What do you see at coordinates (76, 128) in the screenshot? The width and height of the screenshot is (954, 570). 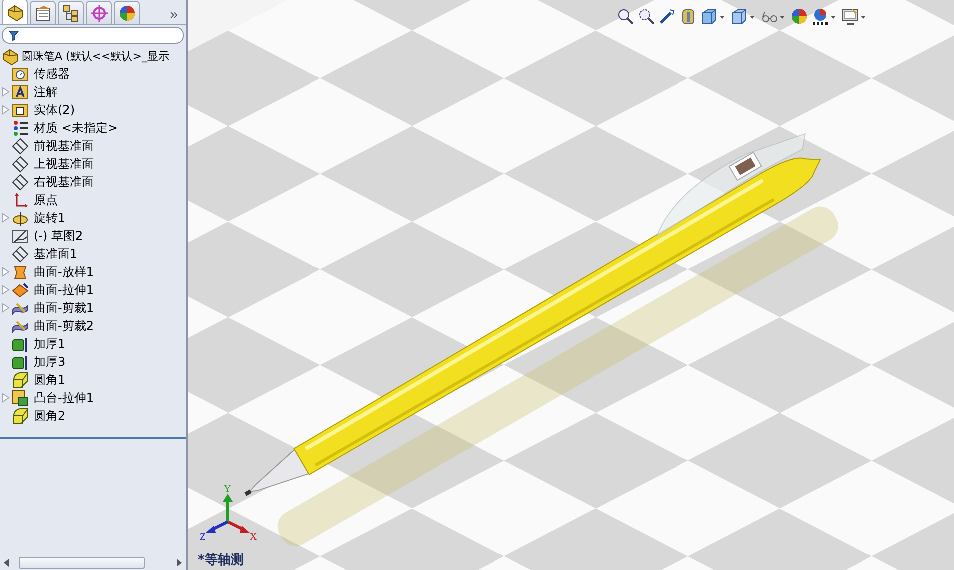 I see `tree-item: 材质 <未指定>` at bounding box center [76, 128].